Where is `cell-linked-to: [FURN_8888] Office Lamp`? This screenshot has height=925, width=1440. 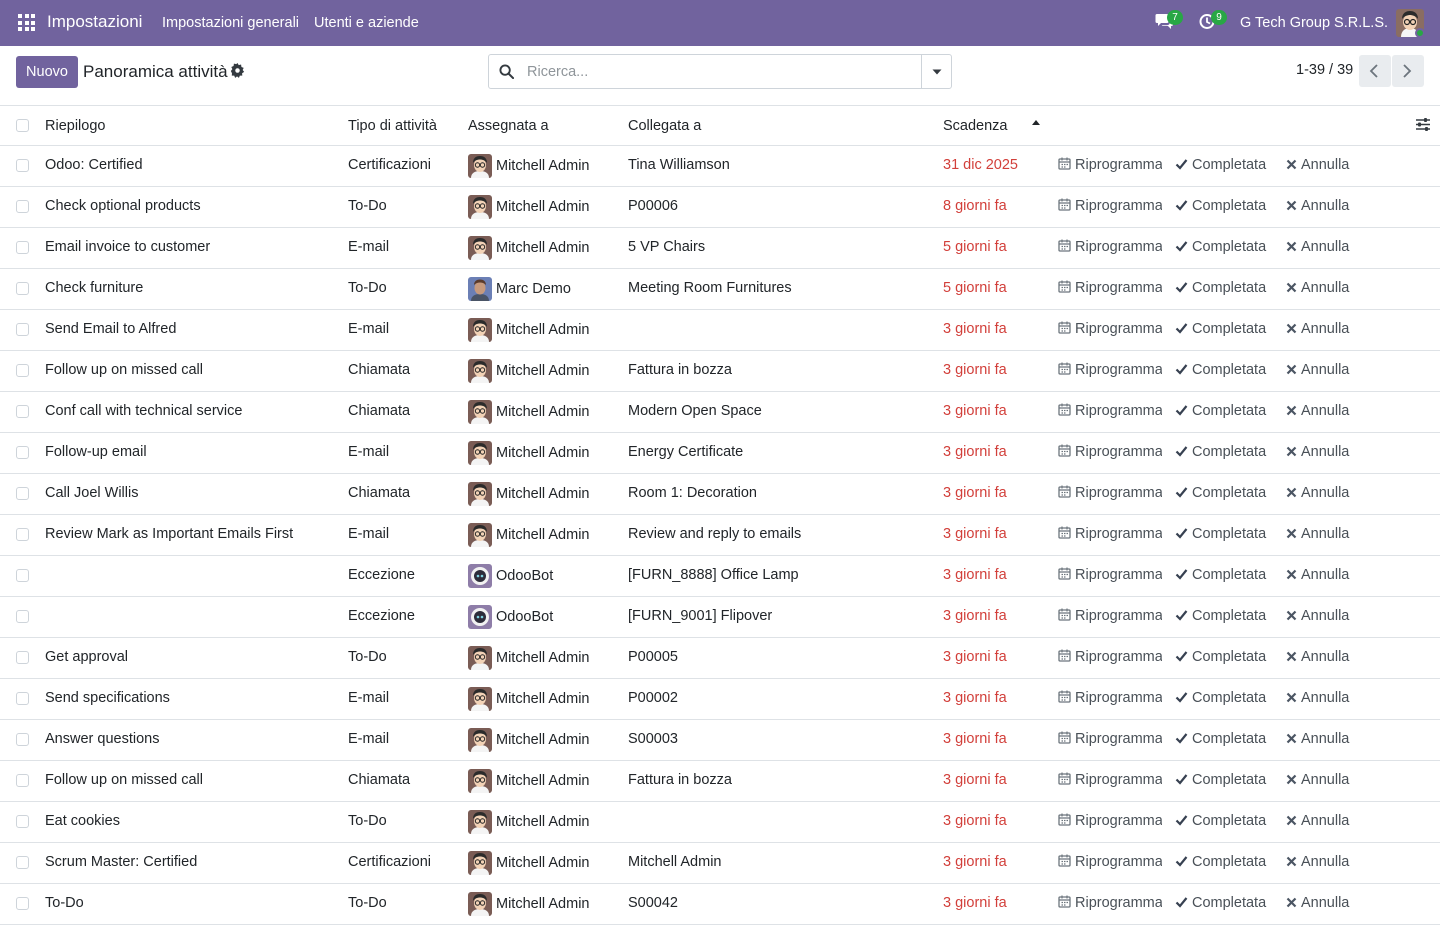
cell-linked-to: [FURN_8888] Office Lamp is located at coordinates (713, 575).